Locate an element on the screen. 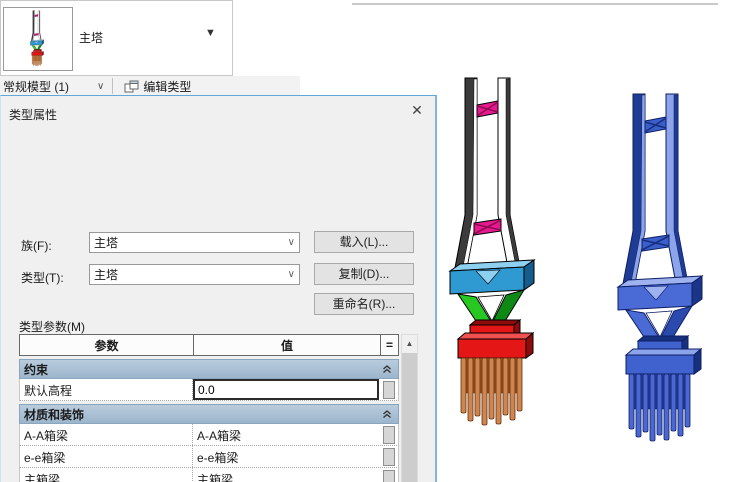 The height and width of the screenshot is (482, 743). param-name: A-A箱梁 is located at coordinates (106, 434).